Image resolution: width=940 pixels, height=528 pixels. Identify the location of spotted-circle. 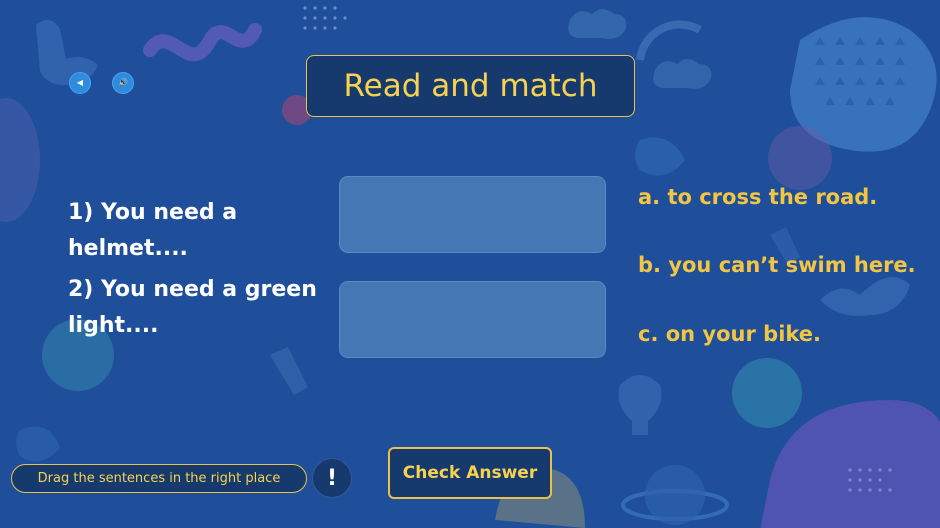
(800, 158).